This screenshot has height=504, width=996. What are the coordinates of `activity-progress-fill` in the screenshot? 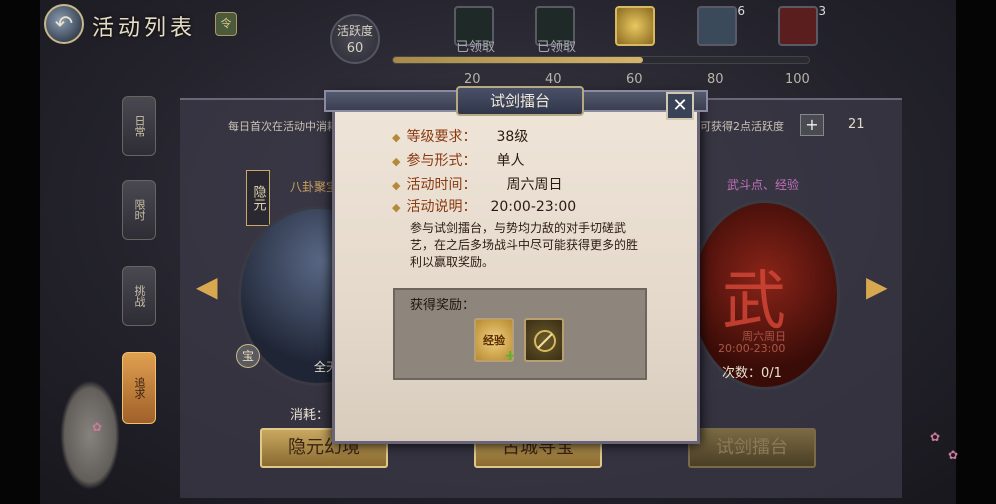 It's located at (518, 60).